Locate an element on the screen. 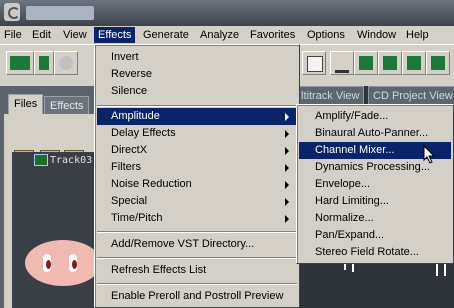 The height and width of the screenshot is (308, 454). waveform-icon is located at coordinates (20, 63).